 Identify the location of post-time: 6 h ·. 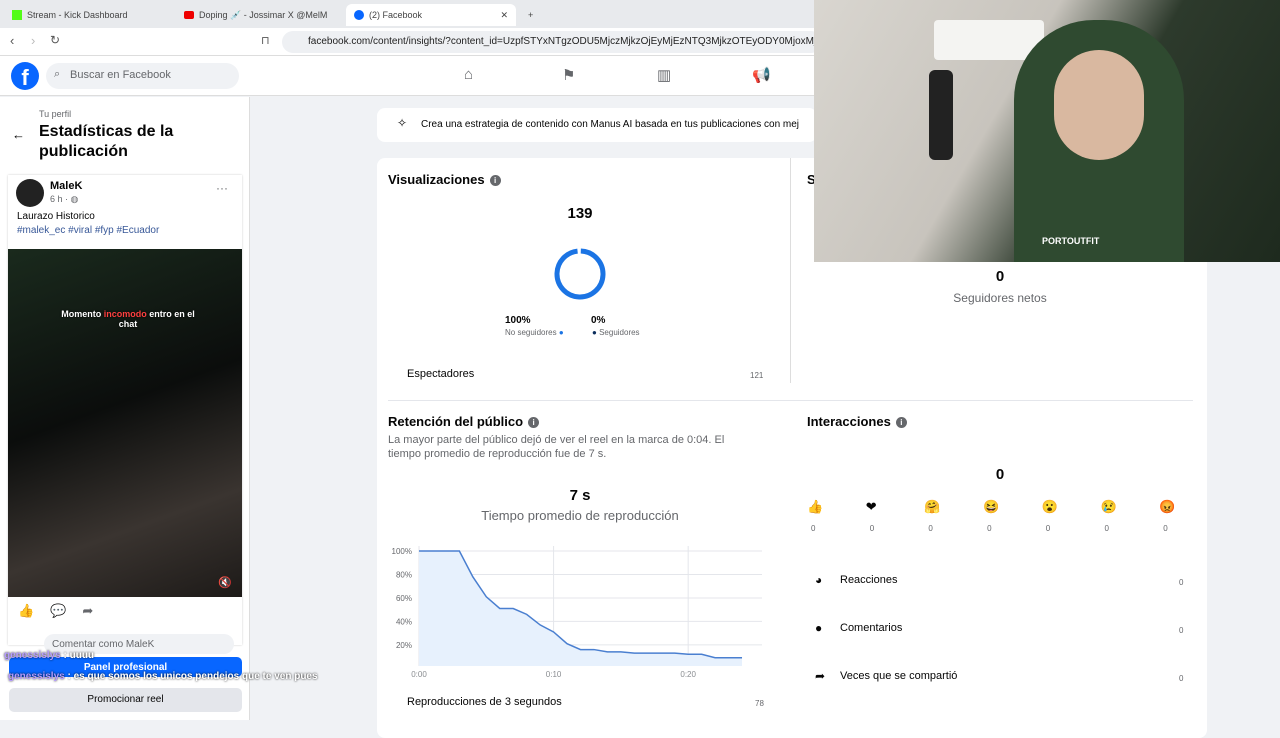
(59, 199).